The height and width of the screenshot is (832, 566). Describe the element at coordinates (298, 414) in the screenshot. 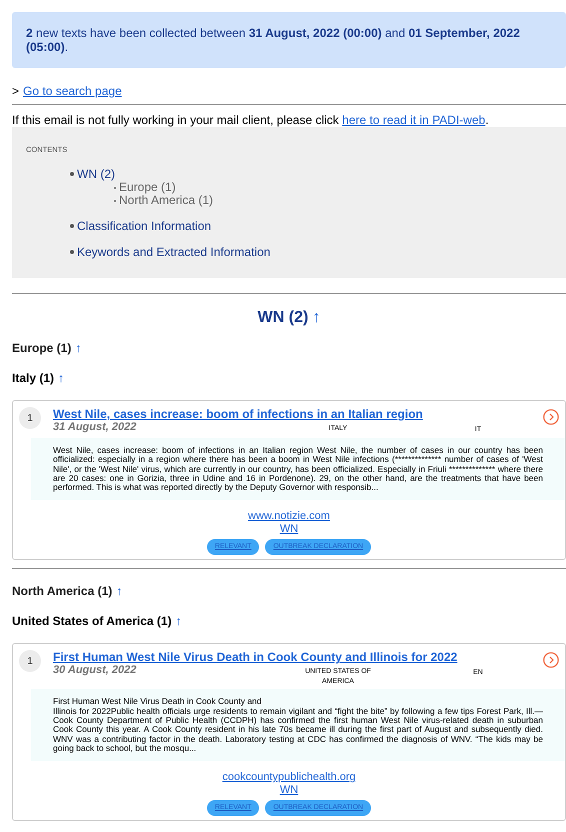

I see `article-title-link: West Nile, cases increase: boom of infections in an Italian region` at that location.